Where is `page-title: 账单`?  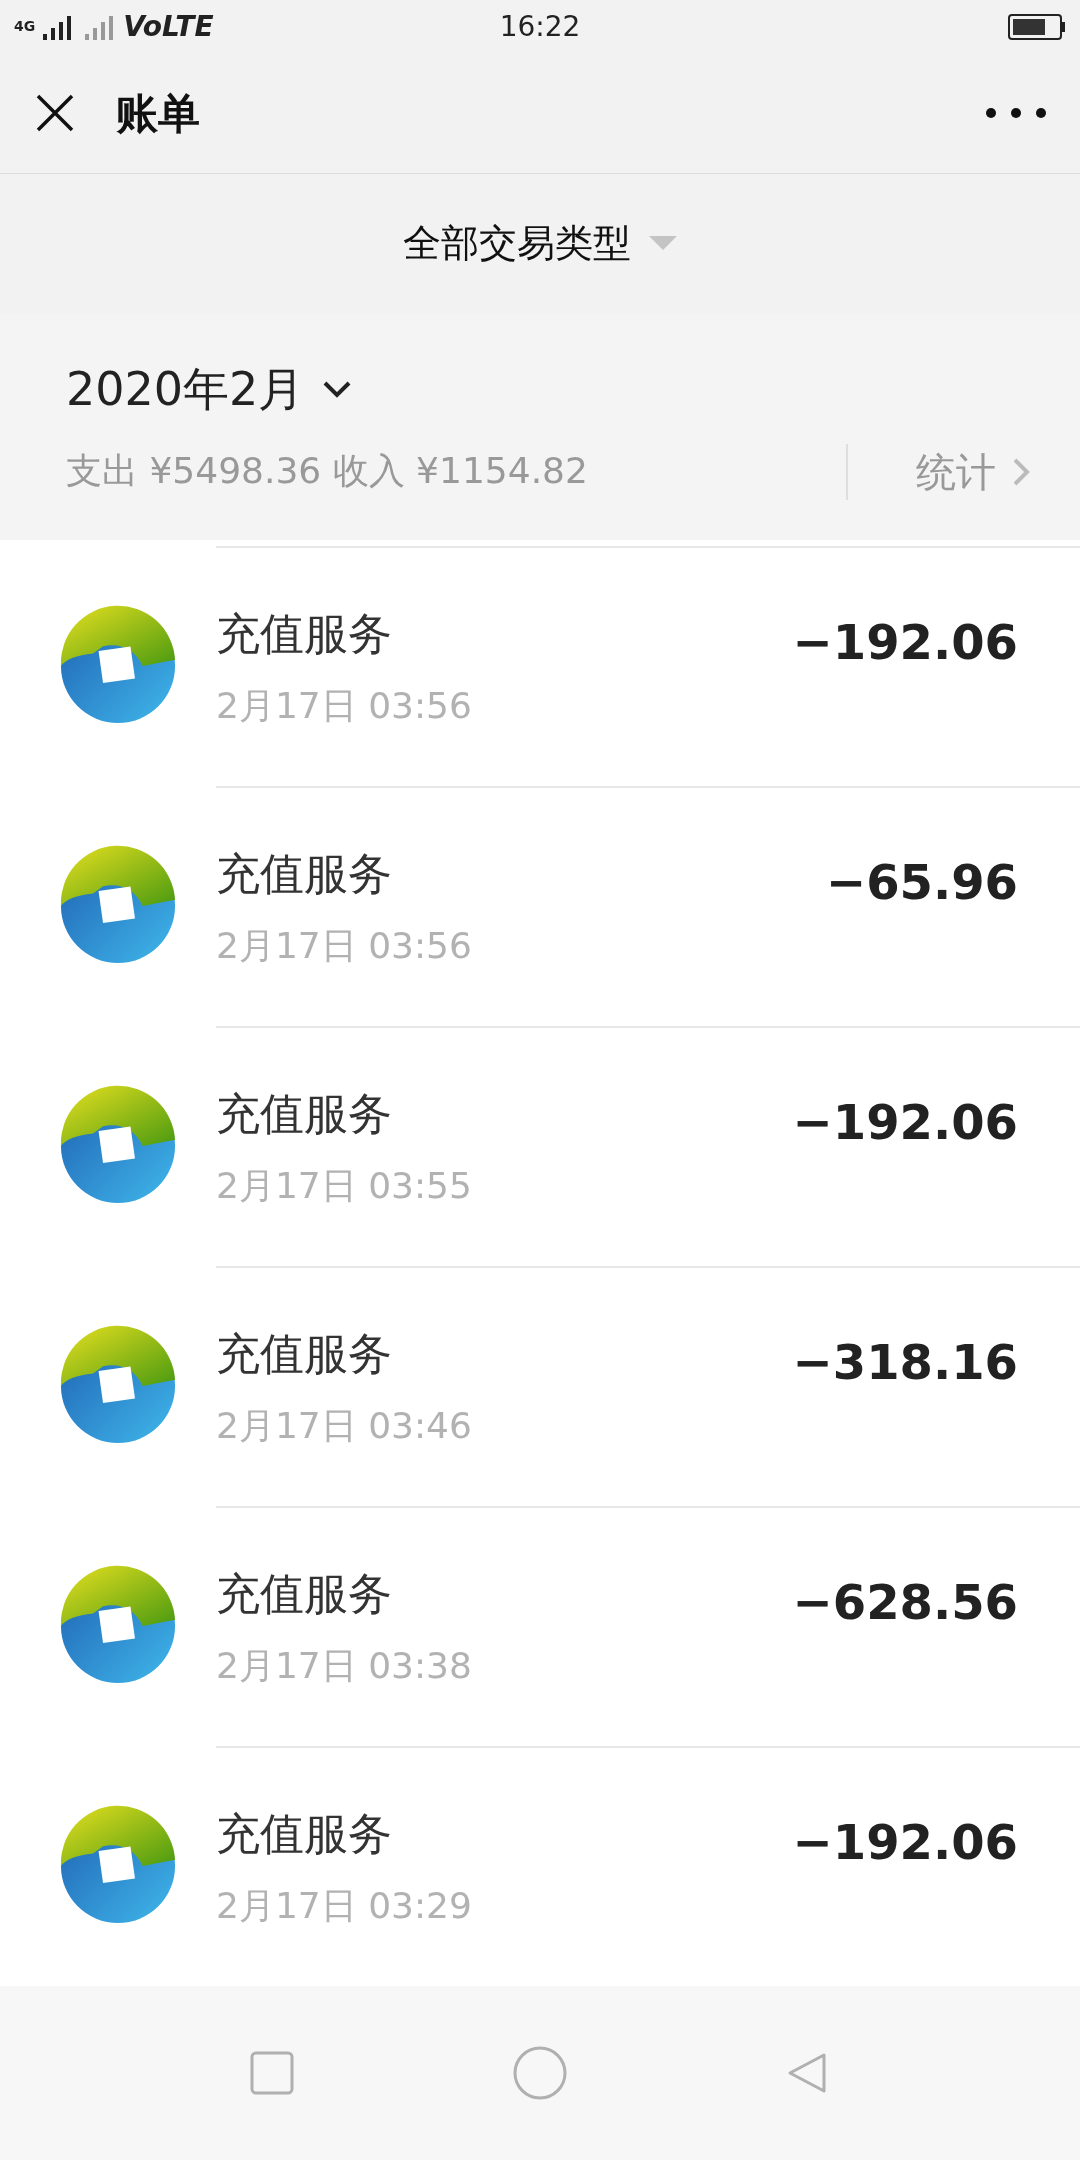 page-title: 账单 is located at coordinates (158, 113).